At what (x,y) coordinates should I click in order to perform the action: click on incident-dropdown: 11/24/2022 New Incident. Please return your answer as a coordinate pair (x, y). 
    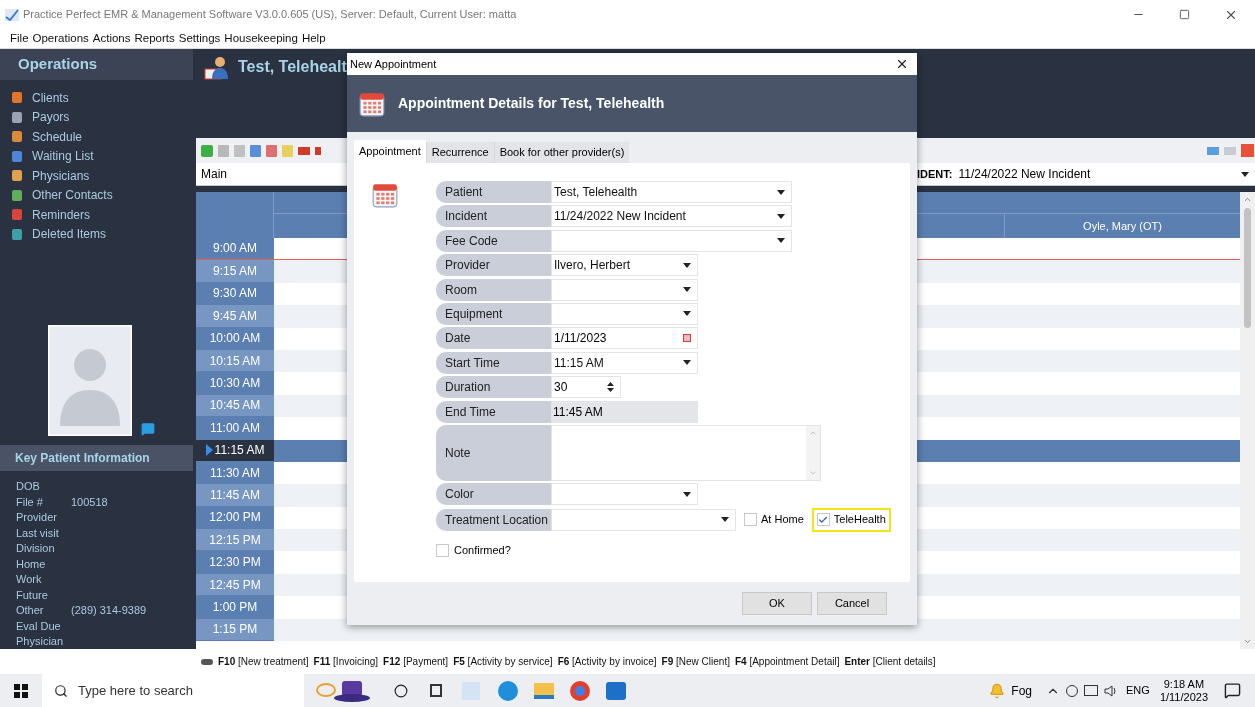
    Looking at the image, I should click on (1106, 174).